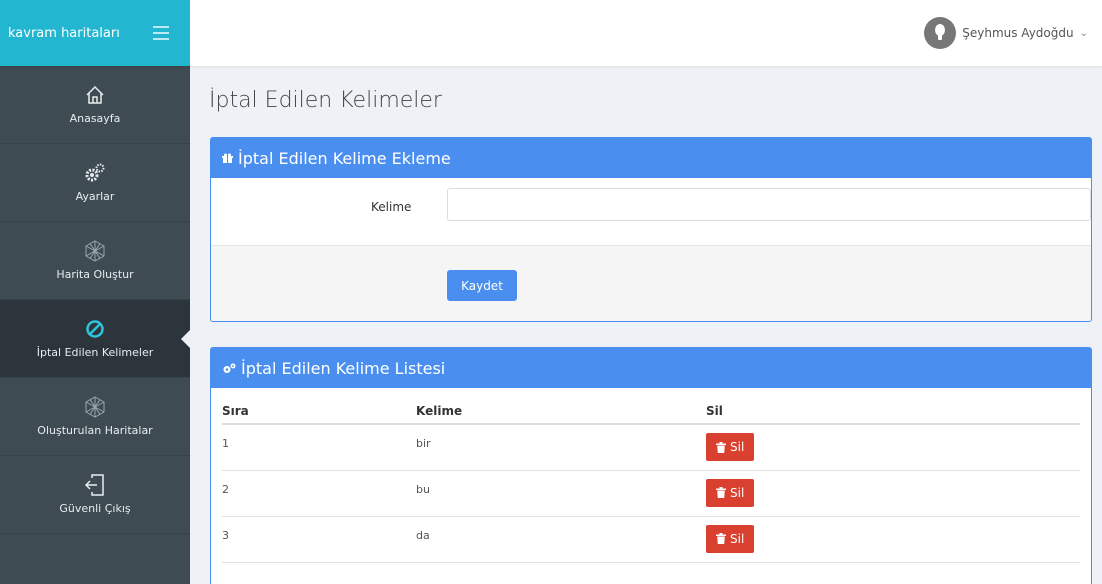  I want to click on sidebar-item-label: Harita Oluştur, so click(95, 274).